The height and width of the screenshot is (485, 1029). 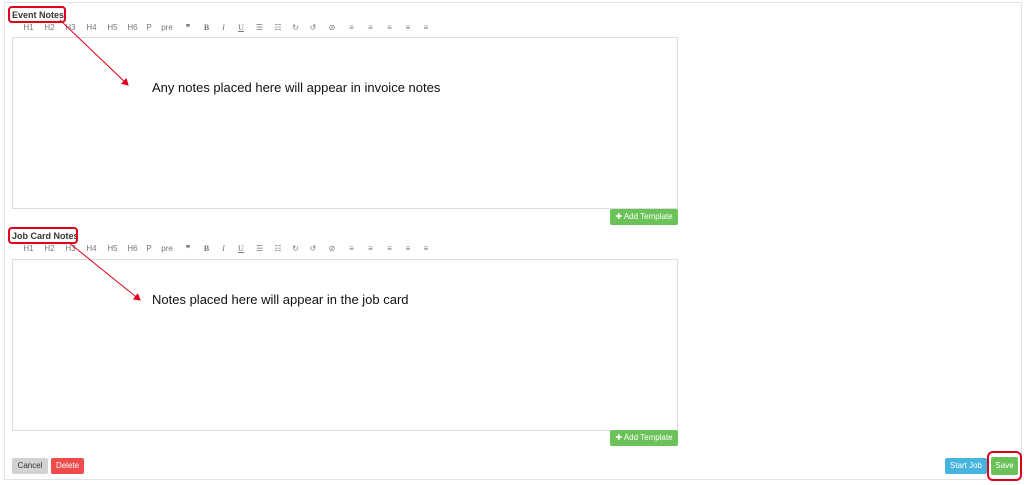 What do you see at coordinates (67, 466) in the screenshot?
I see `delete-button: Delete` at bounding box center [67, 466].